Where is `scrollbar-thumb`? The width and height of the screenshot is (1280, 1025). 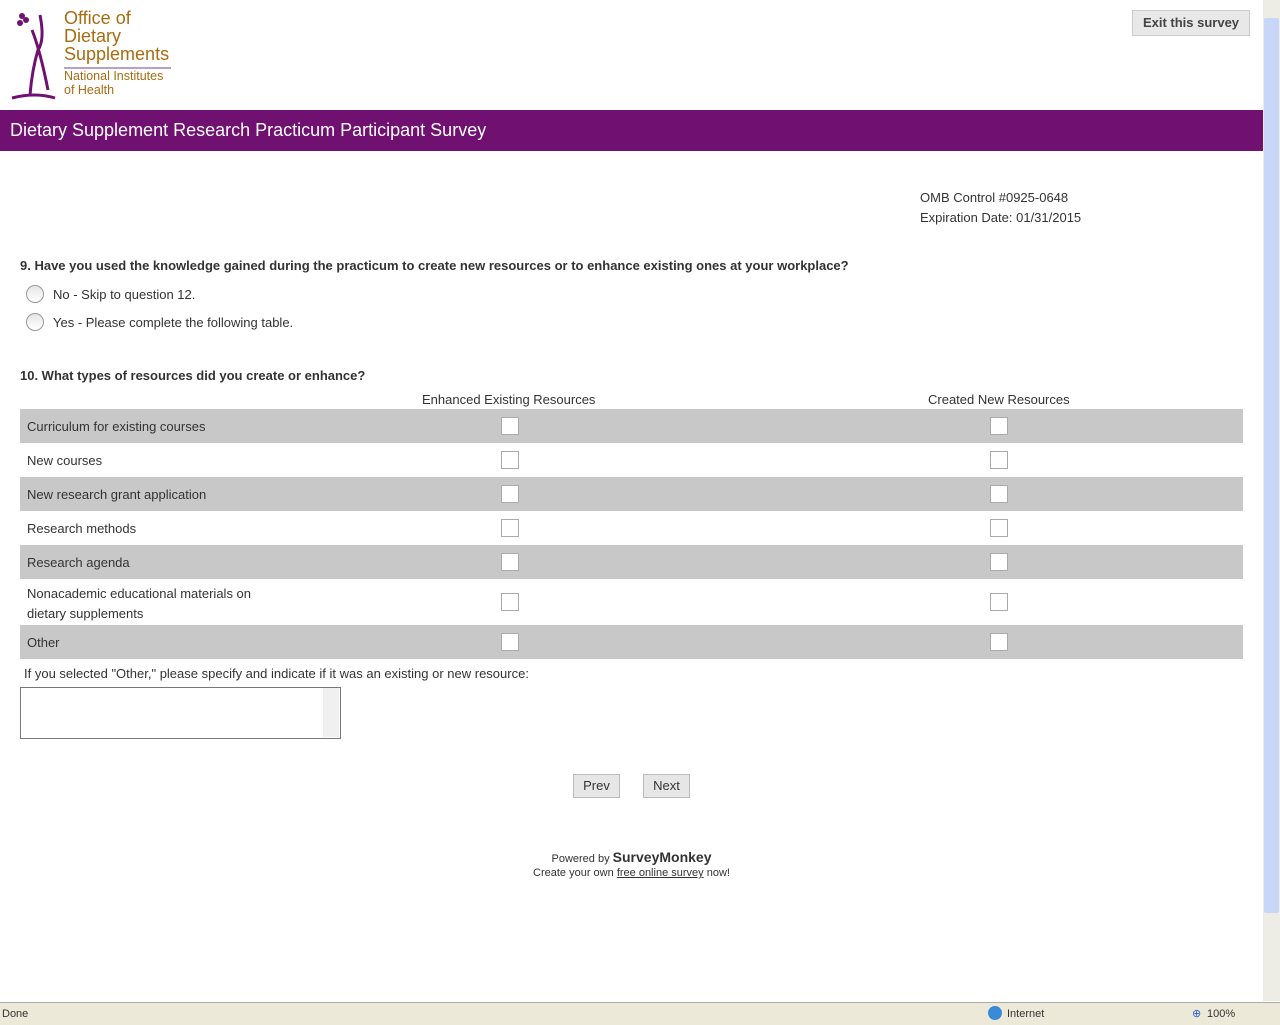
scrollbar-thumb is located at coordinates (1271, 465).